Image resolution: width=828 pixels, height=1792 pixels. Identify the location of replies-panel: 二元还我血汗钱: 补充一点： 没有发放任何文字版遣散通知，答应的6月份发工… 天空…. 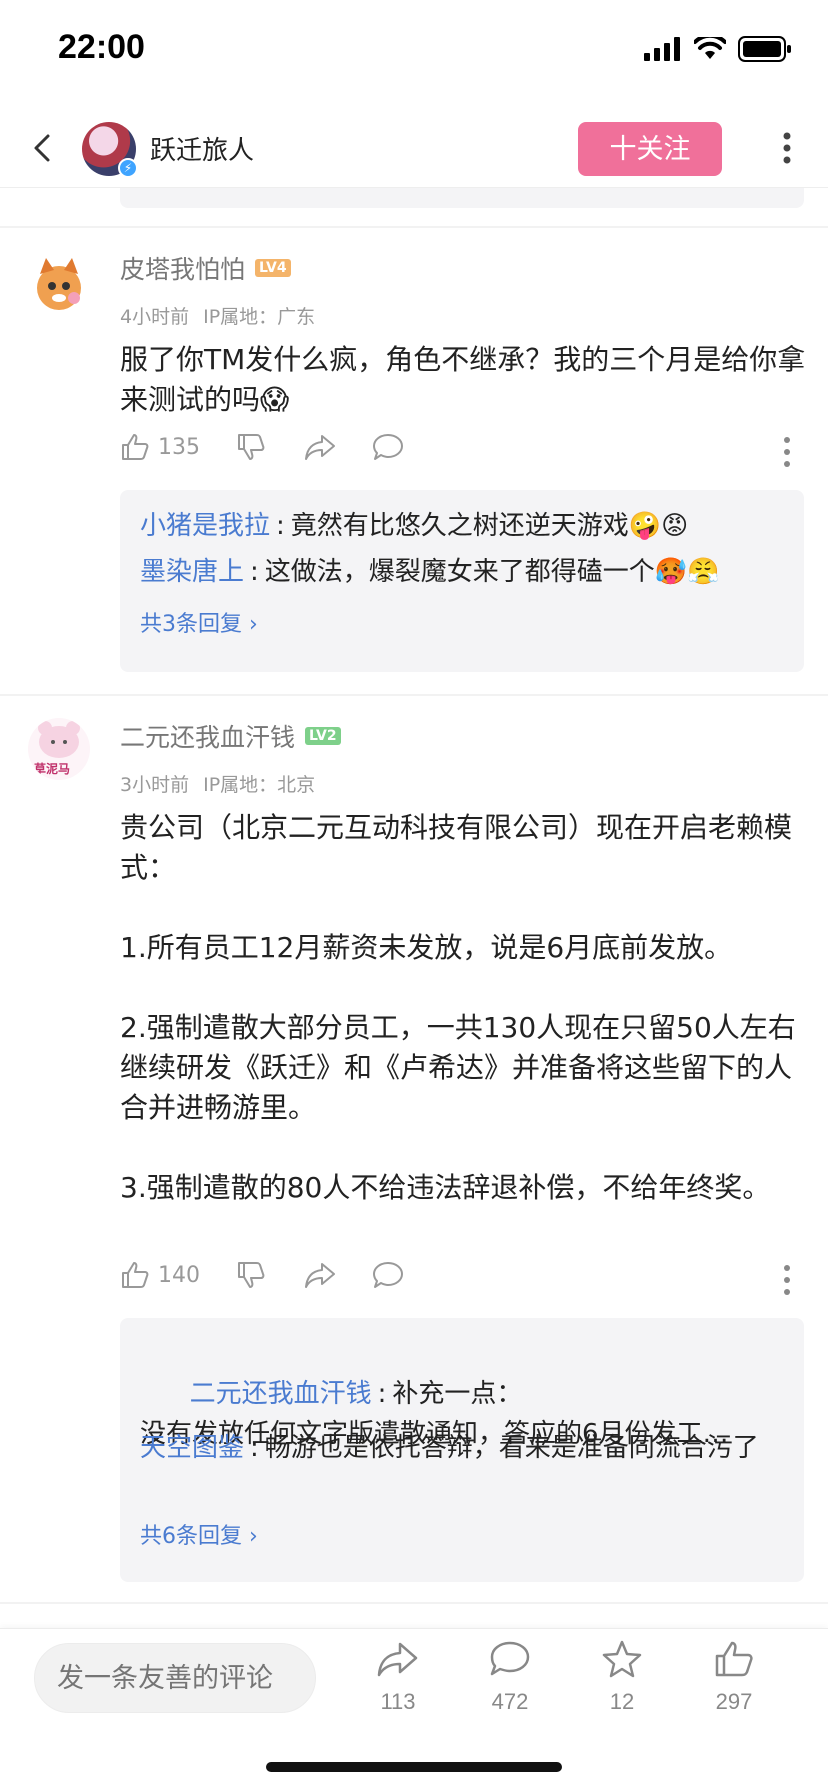
(462, 1450).